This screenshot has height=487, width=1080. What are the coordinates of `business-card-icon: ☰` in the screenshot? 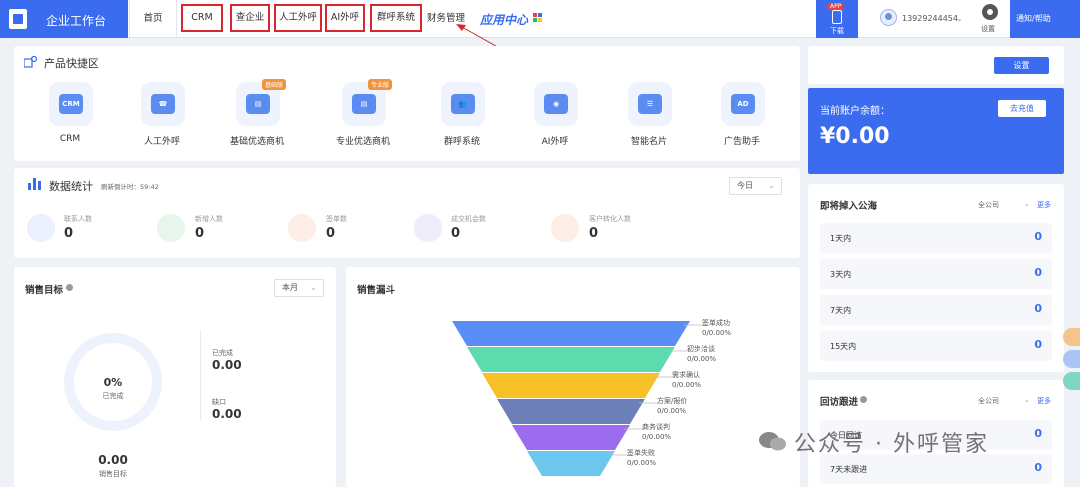 It's located at (650, 104).